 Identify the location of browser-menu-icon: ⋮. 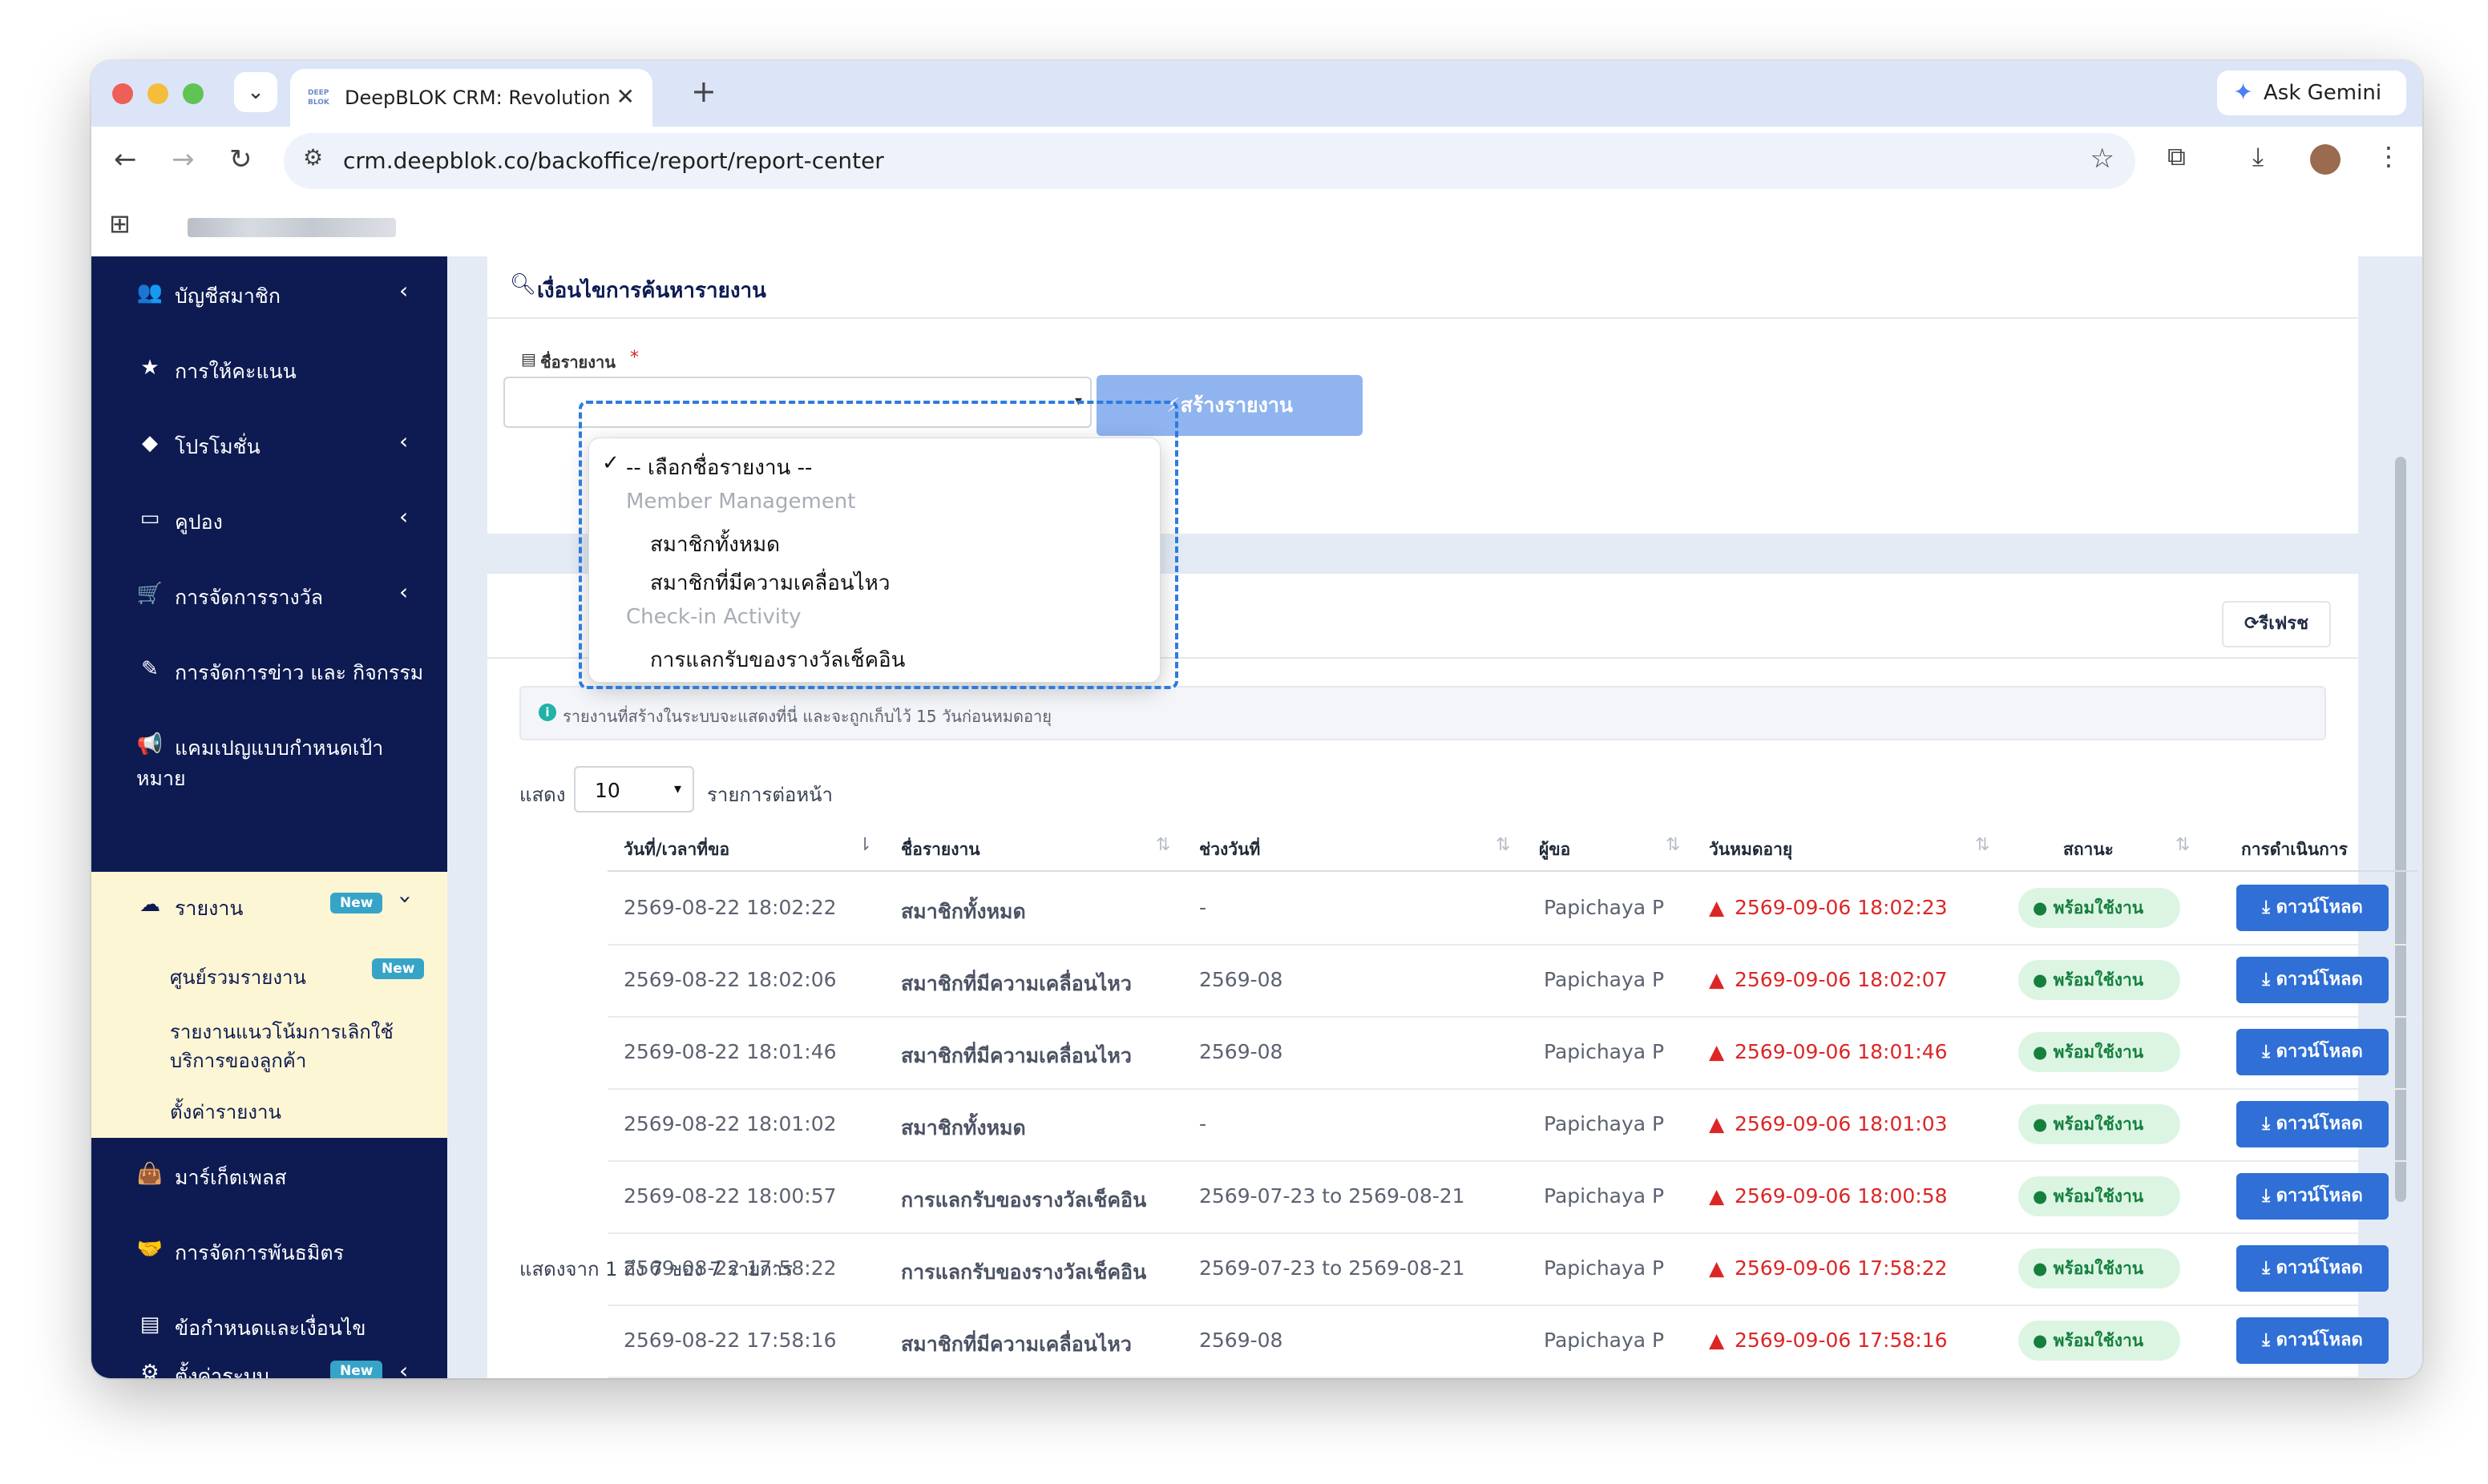
(2388, 156).